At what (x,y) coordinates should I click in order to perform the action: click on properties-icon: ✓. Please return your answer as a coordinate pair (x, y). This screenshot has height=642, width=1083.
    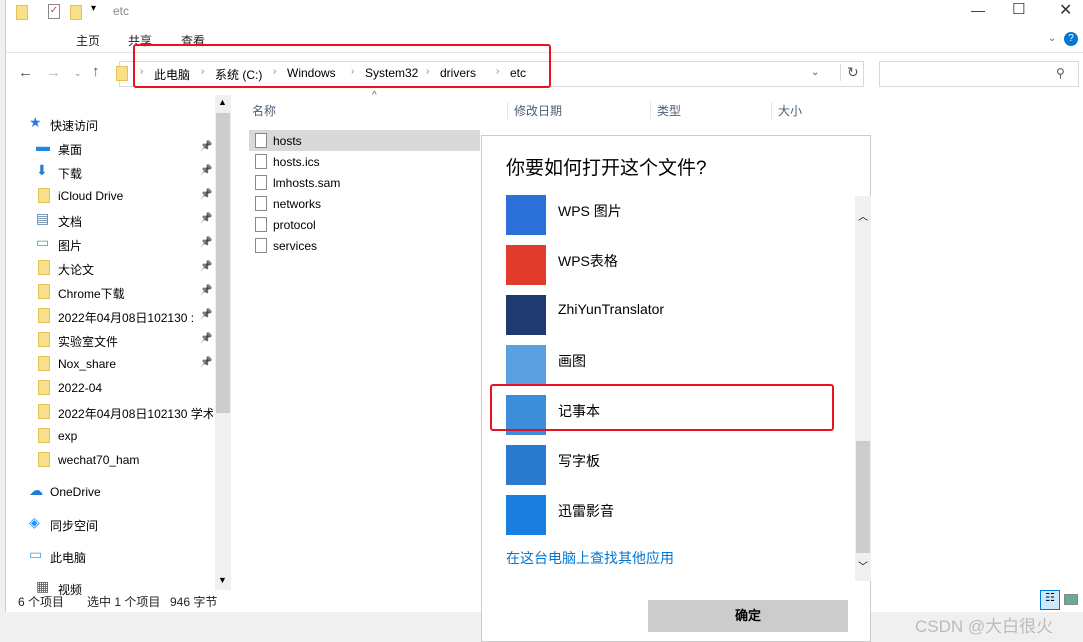
    Looking at the image, I should click on (54, 11).